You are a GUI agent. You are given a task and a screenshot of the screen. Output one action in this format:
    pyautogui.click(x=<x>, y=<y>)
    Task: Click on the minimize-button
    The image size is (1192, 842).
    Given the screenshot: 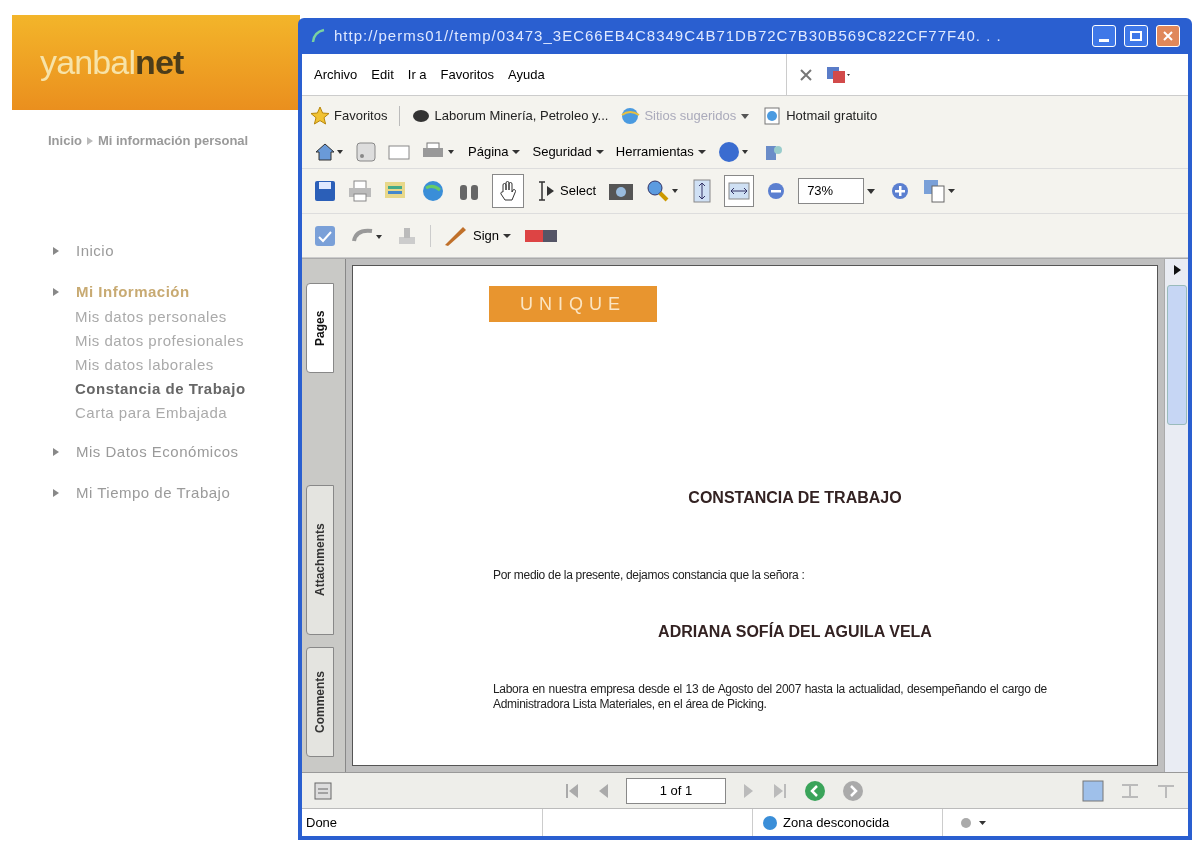 What is the action you would take?
    pyautogui.click(x=1104, y=36)
    